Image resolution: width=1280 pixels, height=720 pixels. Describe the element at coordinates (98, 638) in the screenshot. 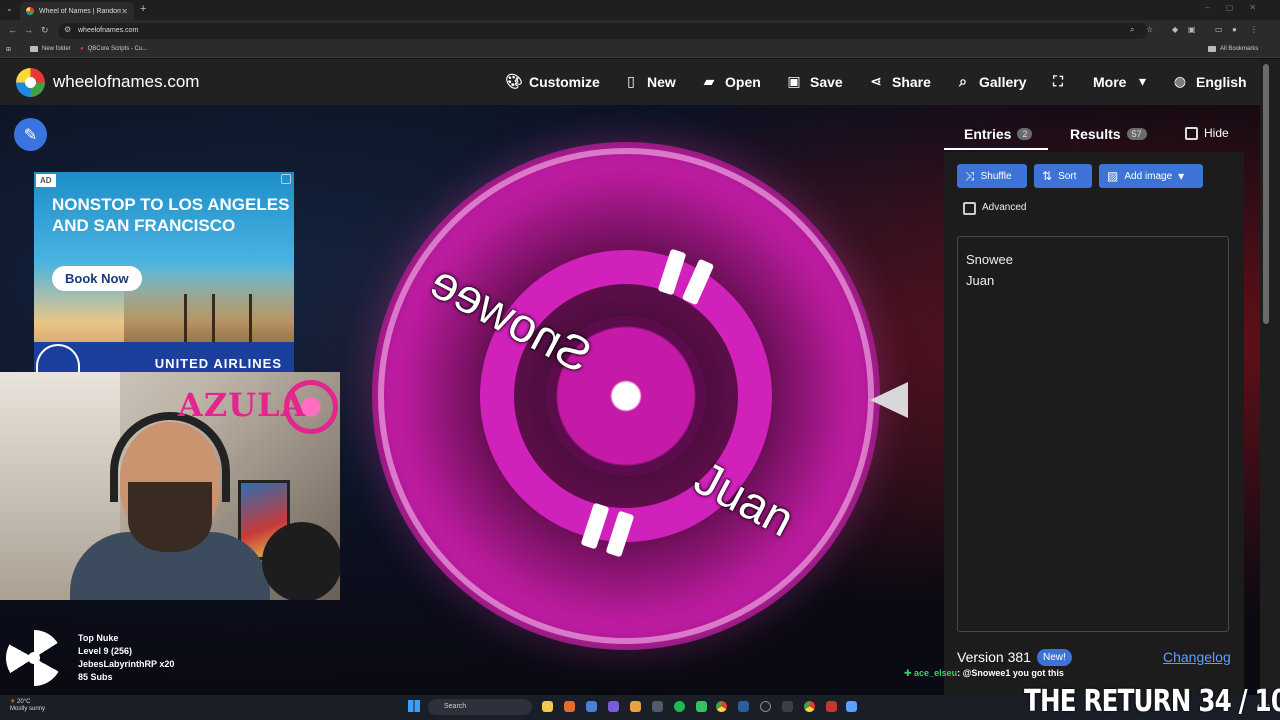

I see `top-nuke-title: Top Nuke` at that location.